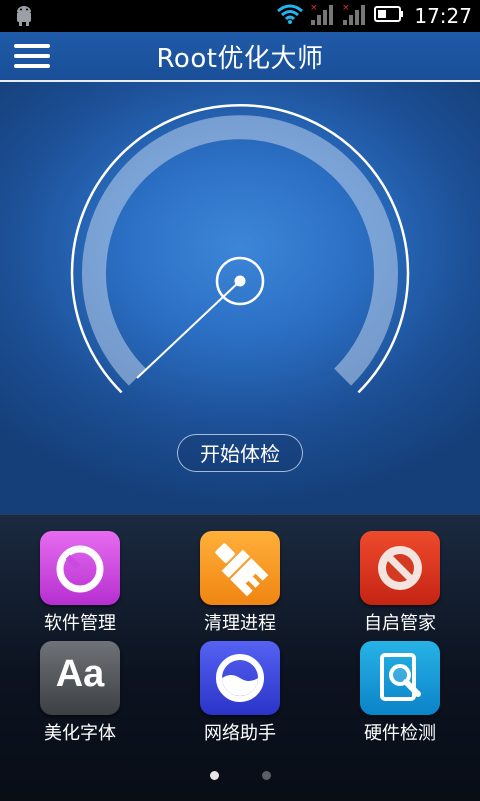  Describe the element at coordinates (240, 733) in the screenshot. I see `grid-item-label: 网络助手` at that location.